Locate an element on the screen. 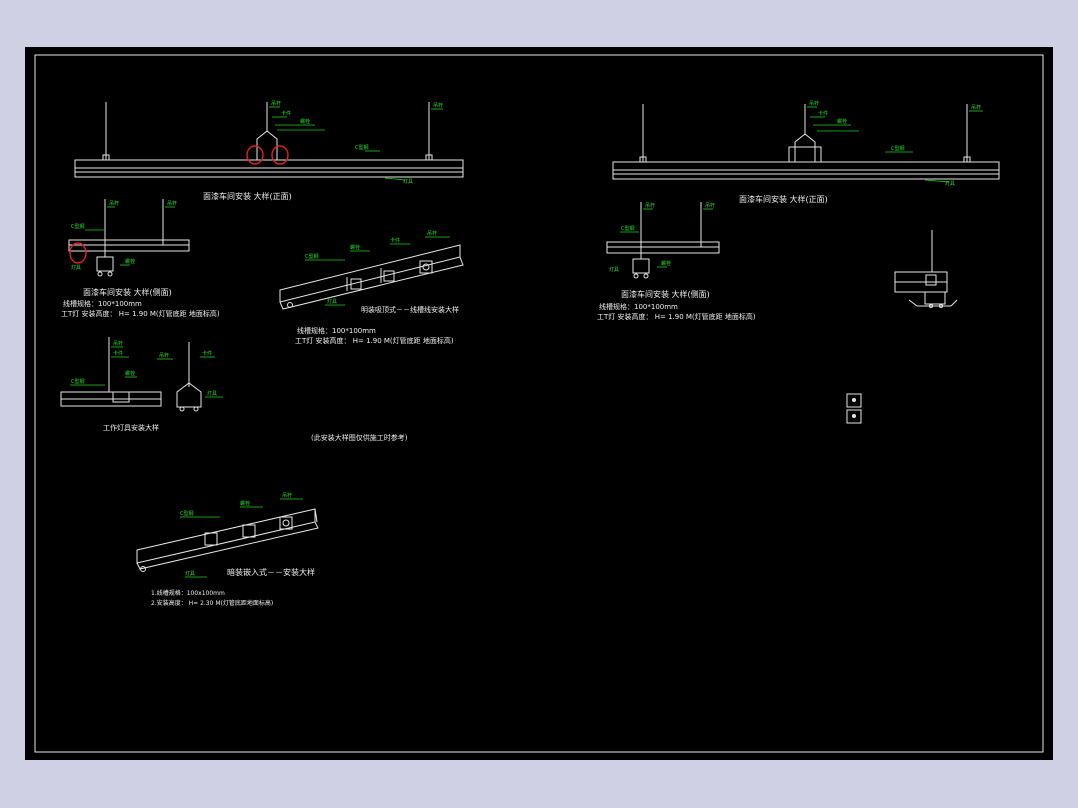 This screenshot has width=1078, height=808. recessed-title: 暗装嵌入式－－安装大样 is located at coordinates (271, 572).